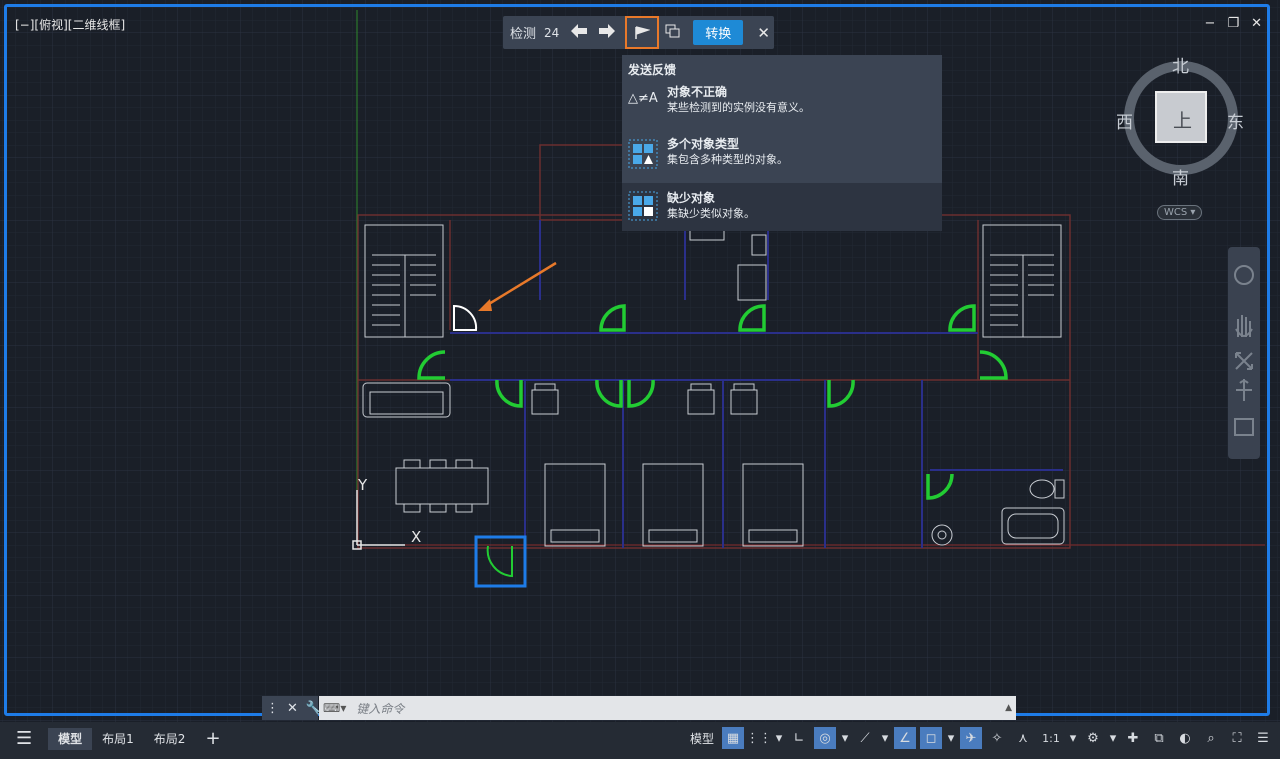 This screenshot has width=1280, height=759. Describe the element at coordinates (1093, 738) in the screenshot. I see `gear-icon: ⚙` at that location.